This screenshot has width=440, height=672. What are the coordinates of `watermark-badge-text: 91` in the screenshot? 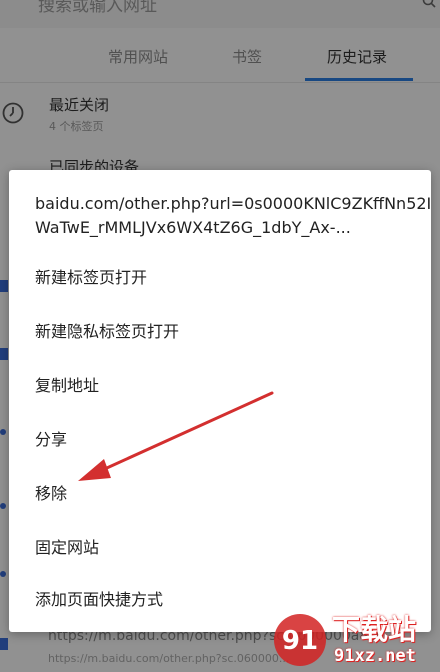 It's located at (300, 641).